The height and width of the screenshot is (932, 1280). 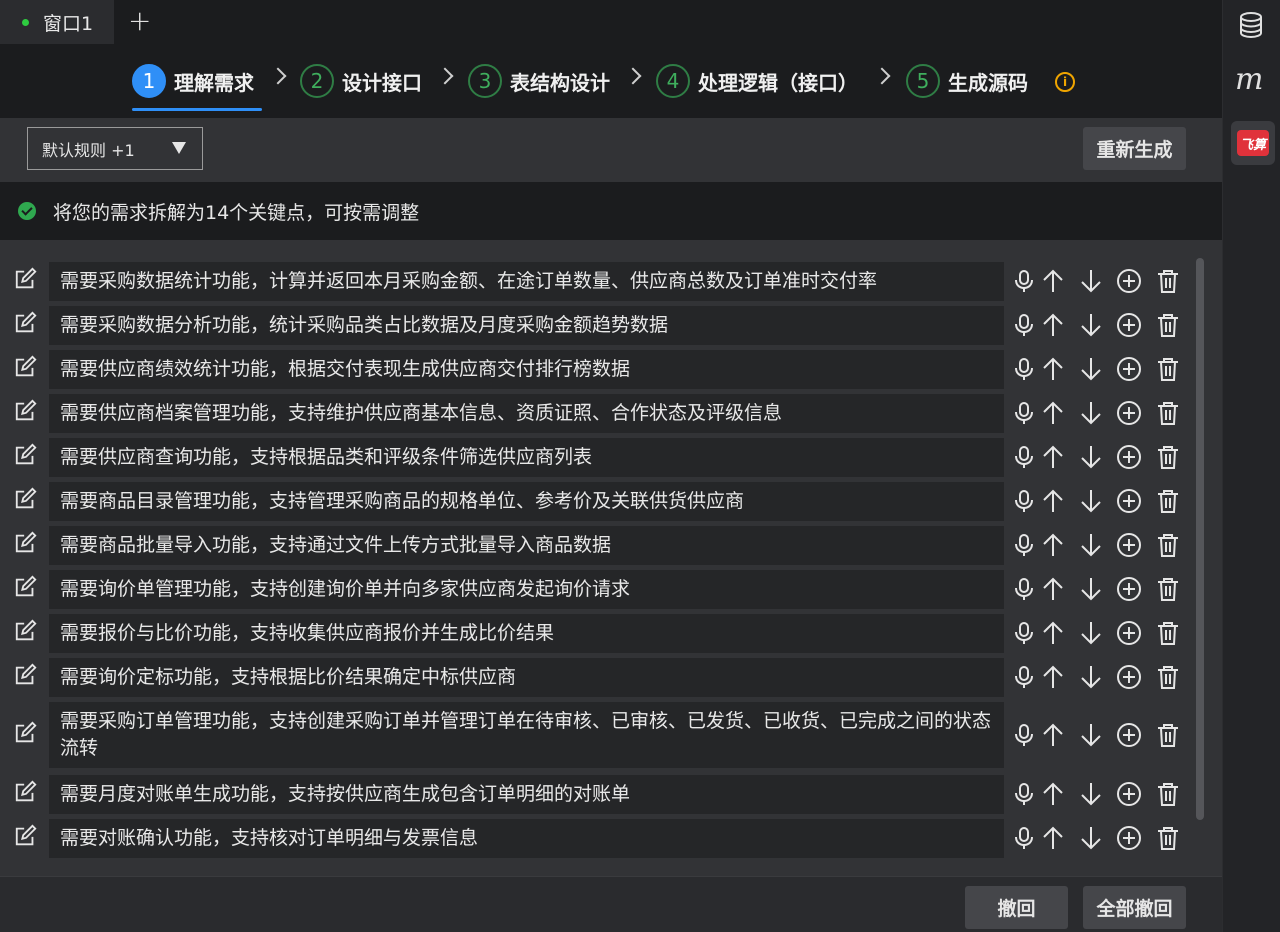 I want to click on step-1: 1 理解需求, so click(x=193, y=81).